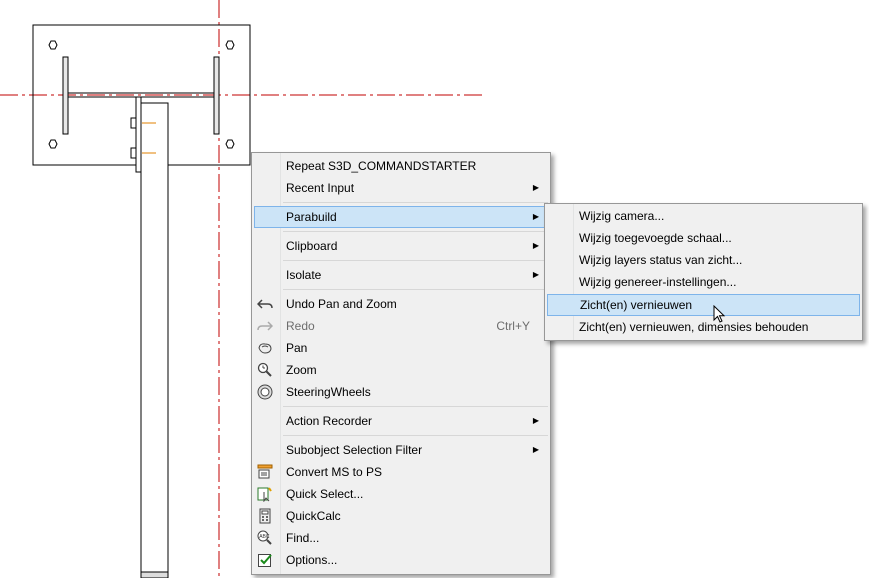  Describe the element at coordinates (401, 421) in the screenshot. I see `menu-item-action-recorder: Action Recorder ▶` at that location.